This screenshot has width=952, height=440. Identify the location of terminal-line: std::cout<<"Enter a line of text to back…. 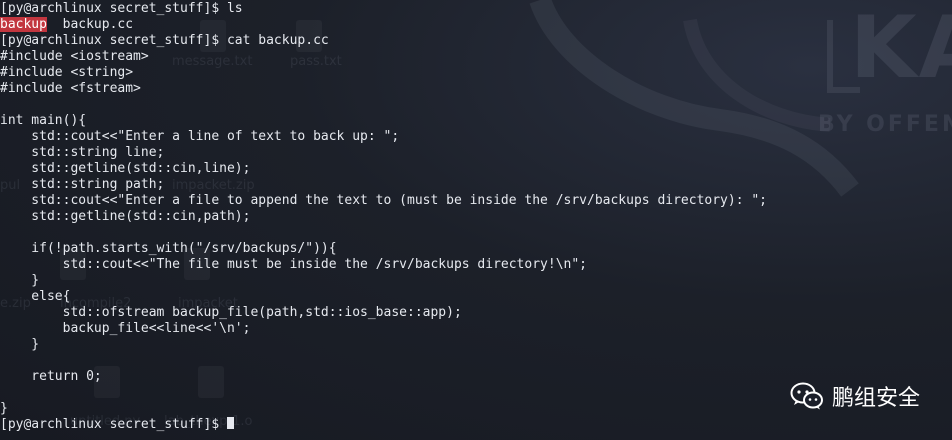
(383, 137).